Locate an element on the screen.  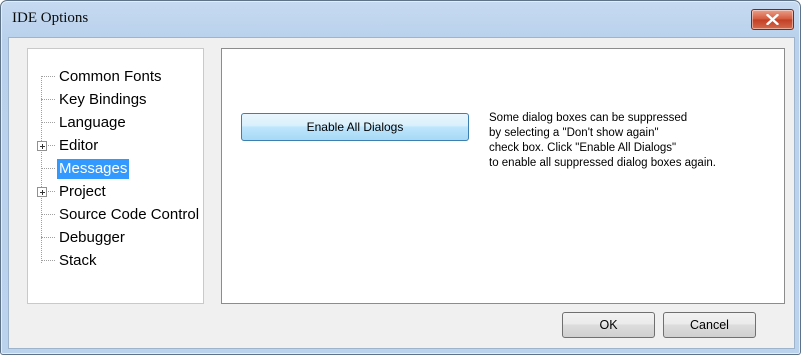
tree-item-key-bindings: Key Bindings is located at coordinates (117, 100).